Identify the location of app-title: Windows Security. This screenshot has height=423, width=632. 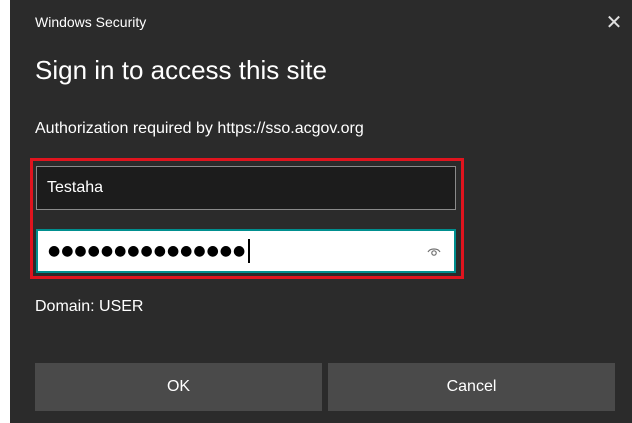
(91, 22).